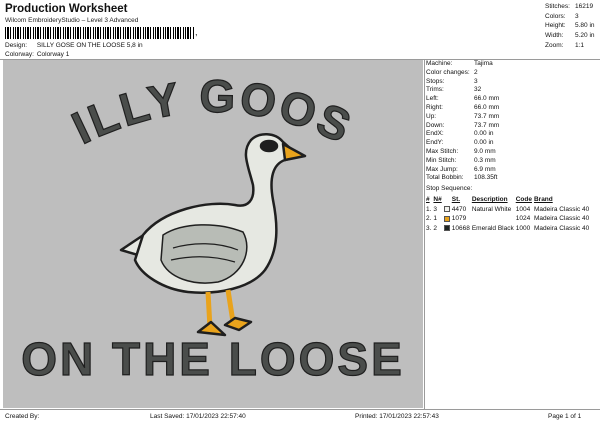 The image size is (600, 424). I want to click on col-brand: Brand, so click(543, 200).